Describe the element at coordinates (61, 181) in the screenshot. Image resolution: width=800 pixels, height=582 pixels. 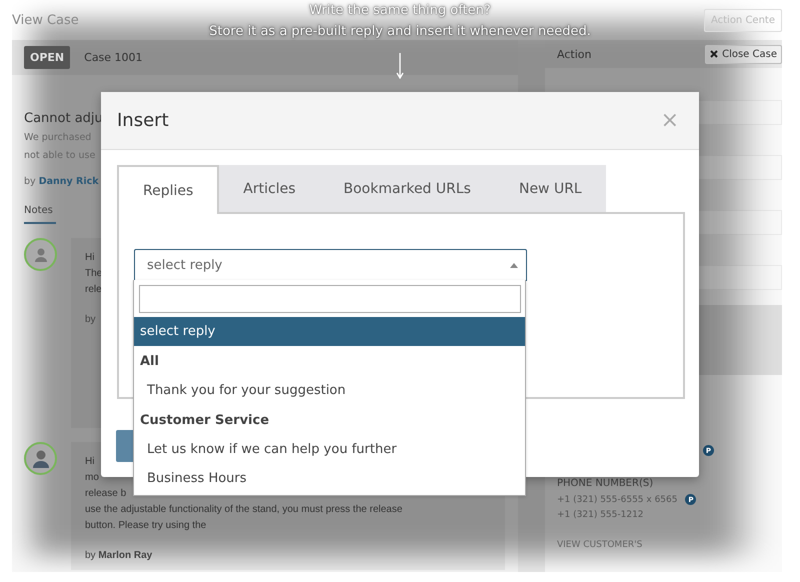
I see `case-author: by Danny Rick` at that location.